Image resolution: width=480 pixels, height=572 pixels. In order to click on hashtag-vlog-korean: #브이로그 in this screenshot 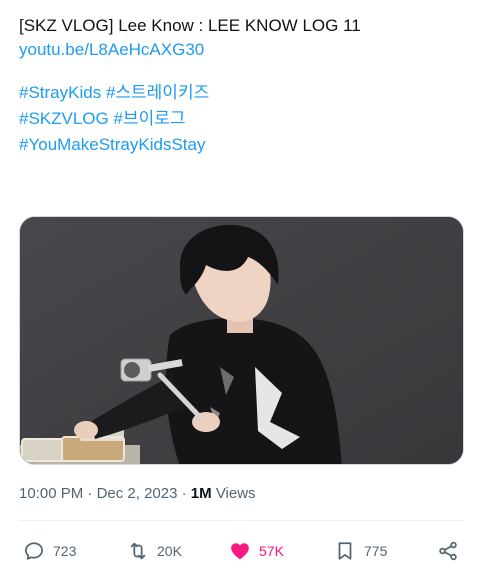, I will do `click(150, 118)`.